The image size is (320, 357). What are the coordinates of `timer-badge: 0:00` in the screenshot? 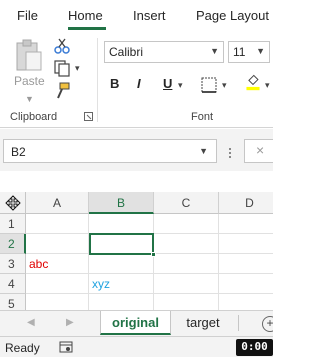 It's located at (254, 347).